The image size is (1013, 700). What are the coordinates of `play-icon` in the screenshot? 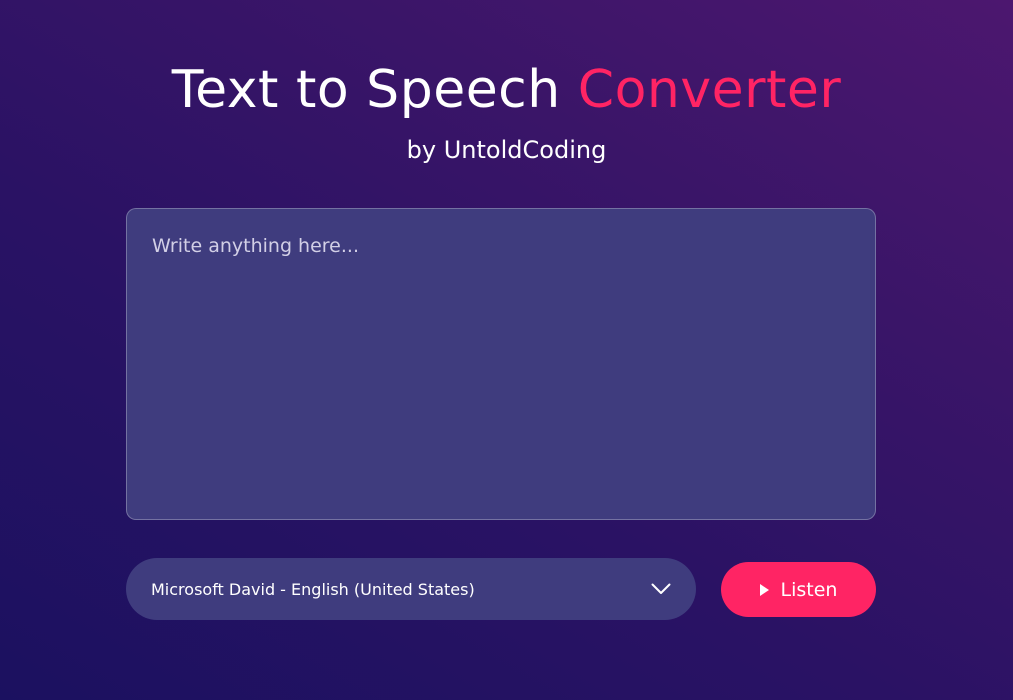 It's located at (764, 589).